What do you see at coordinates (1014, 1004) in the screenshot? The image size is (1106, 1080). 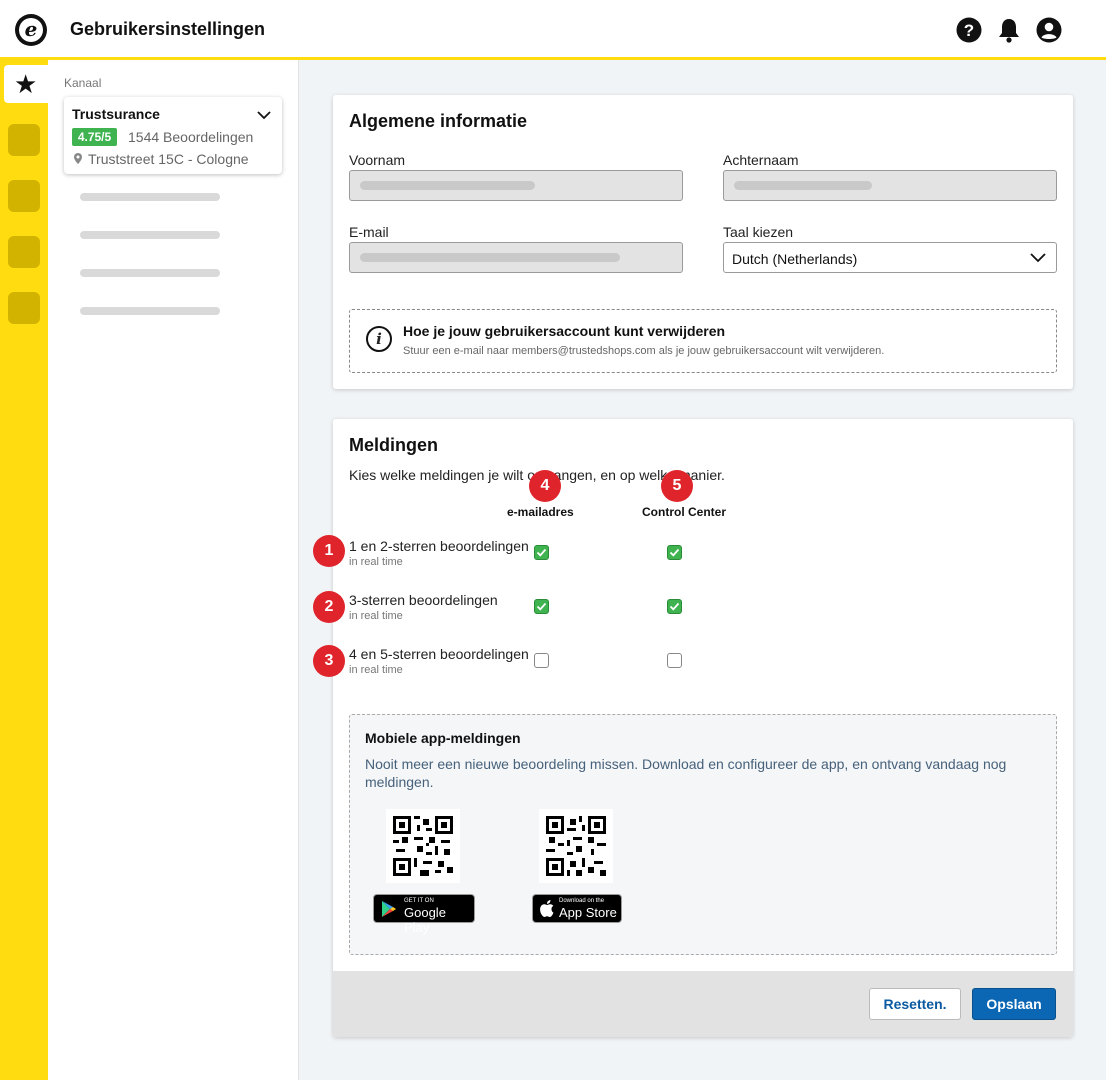 I see `save-button: Opslaan` at bounding box center [1014, 1004].